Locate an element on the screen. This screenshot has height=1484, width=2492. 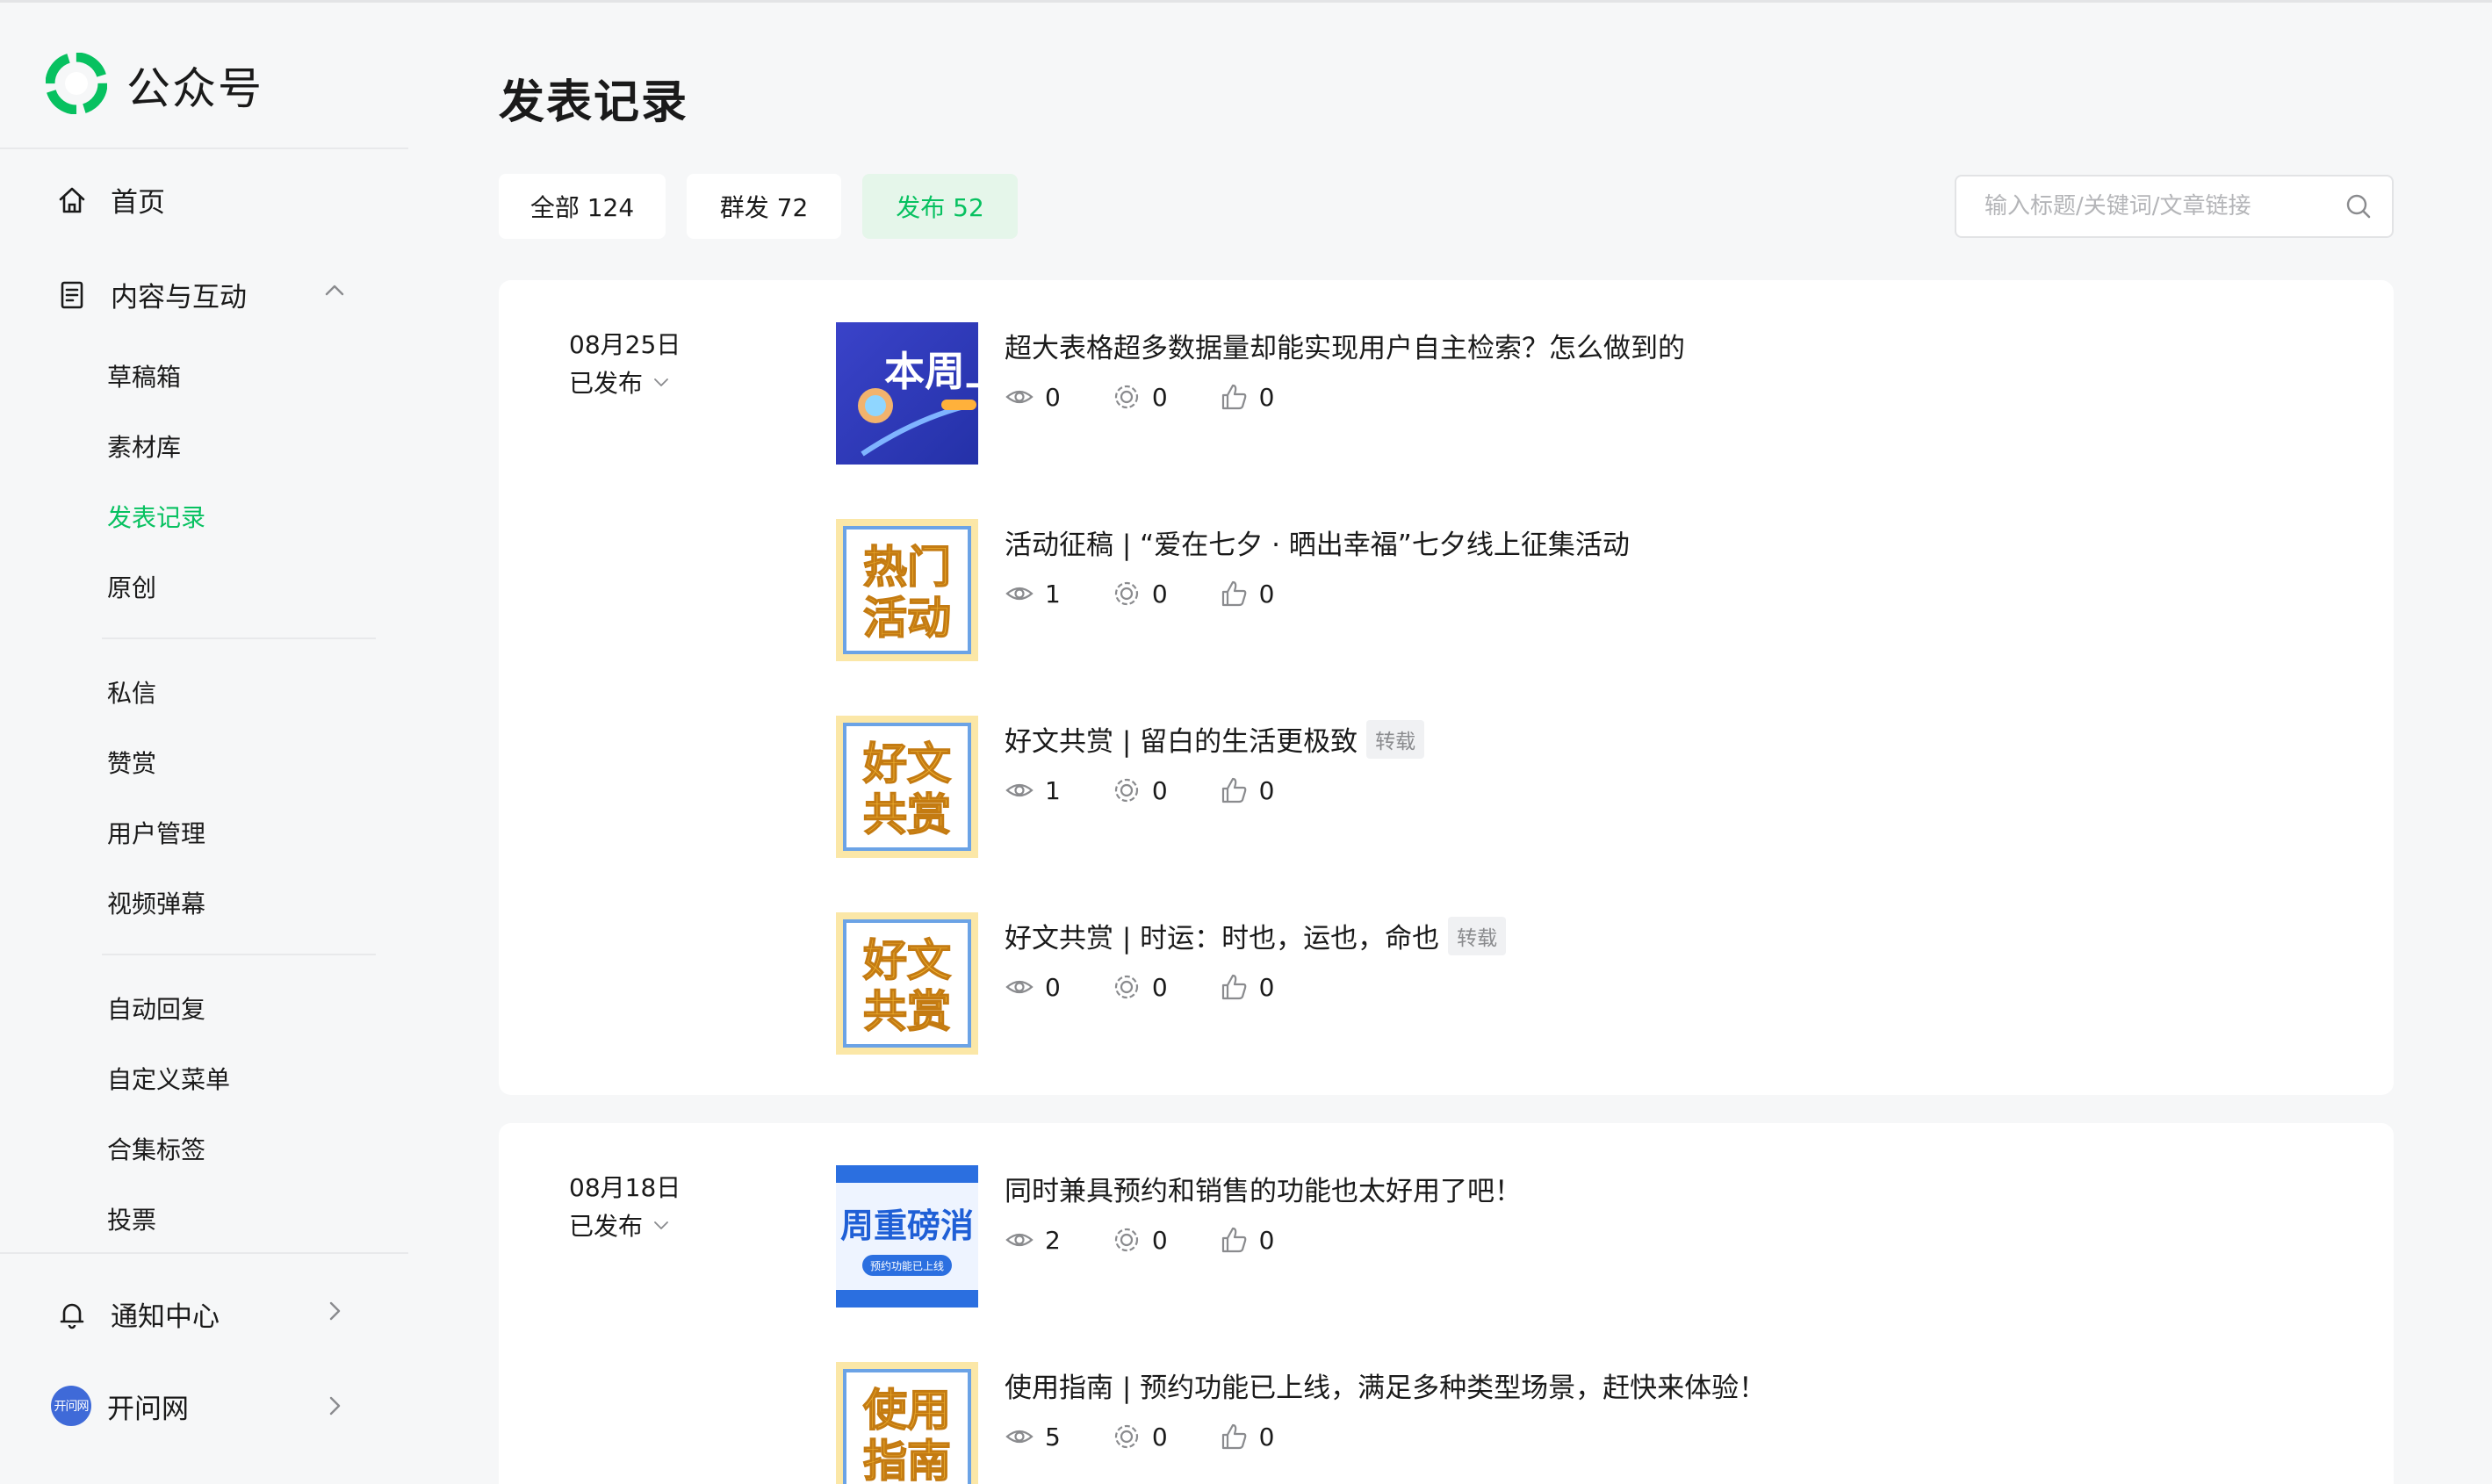
svg-text: 好文 is located at coordinates (906, 763).